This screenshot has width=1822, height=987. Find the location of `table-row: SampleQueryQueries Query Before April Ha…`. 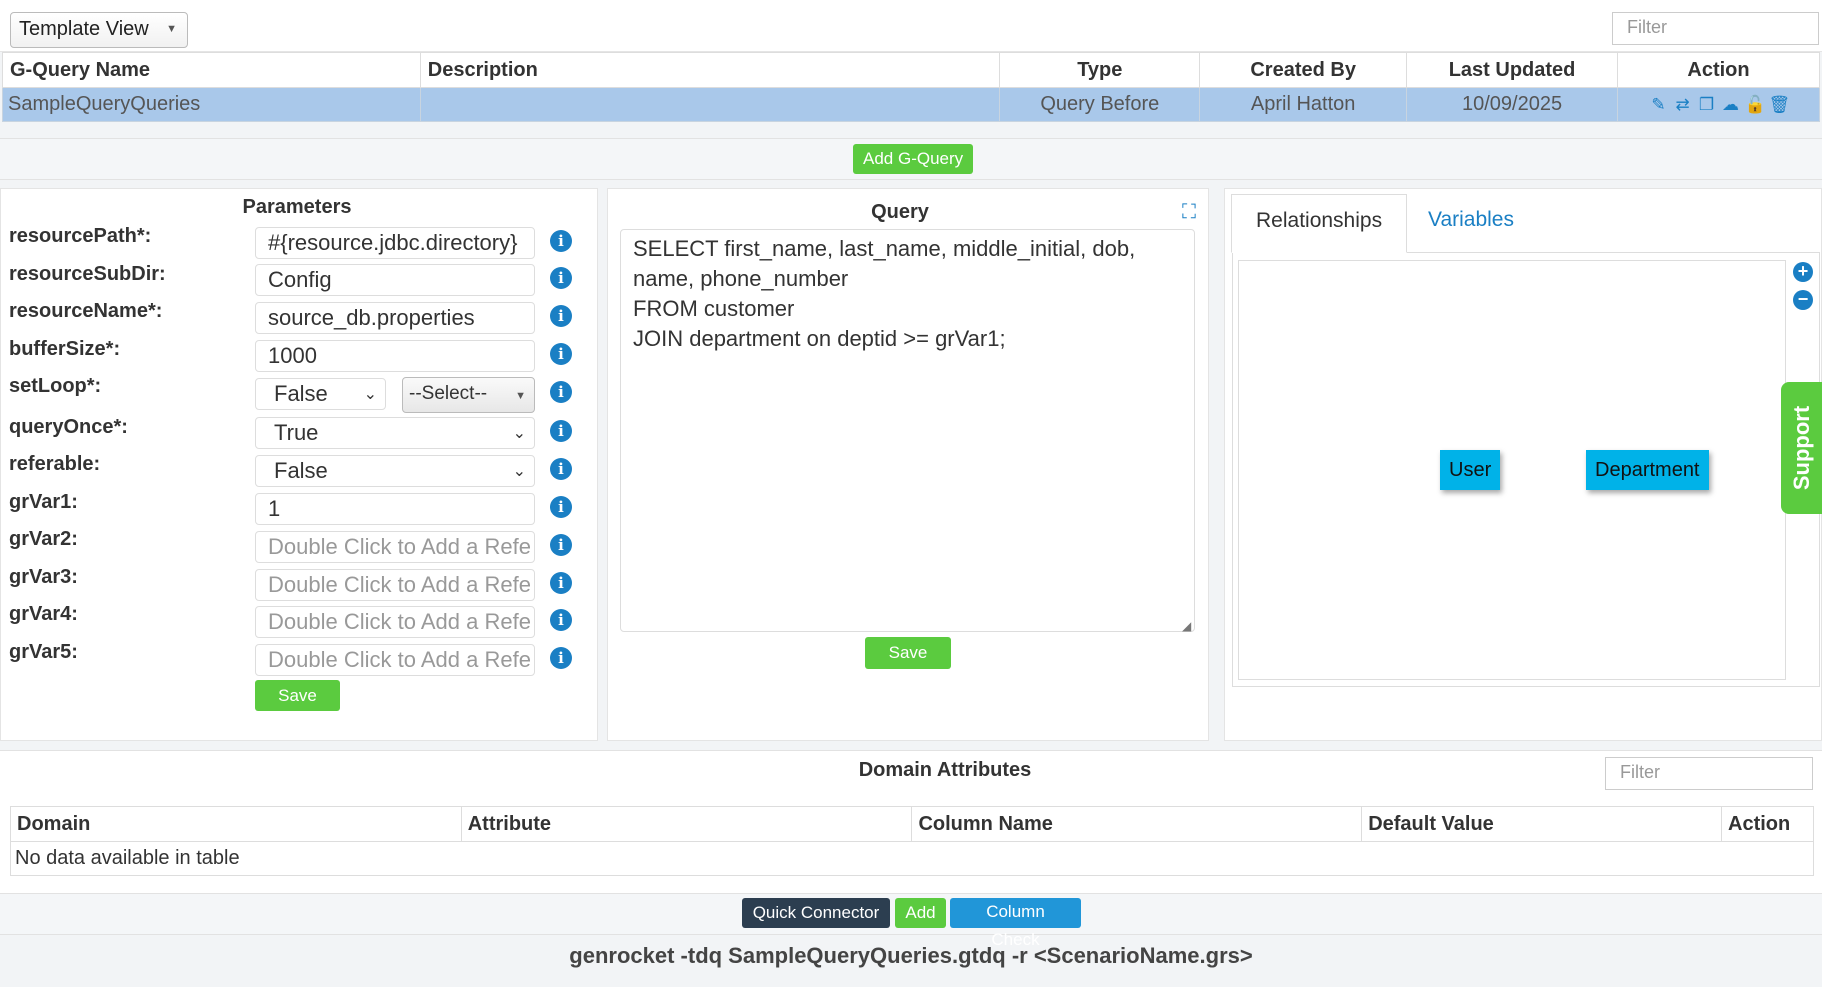

table-row: SampleQueryQueries Query Before April Ha… is located at coordinates (911, 104).